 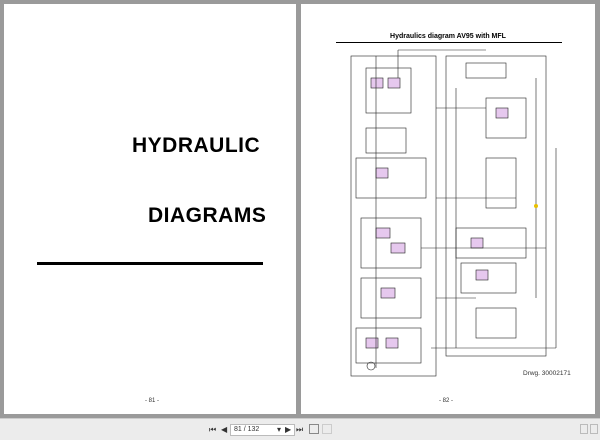 I want to click on page-number: - 81 -, so click(x=152, y=401).